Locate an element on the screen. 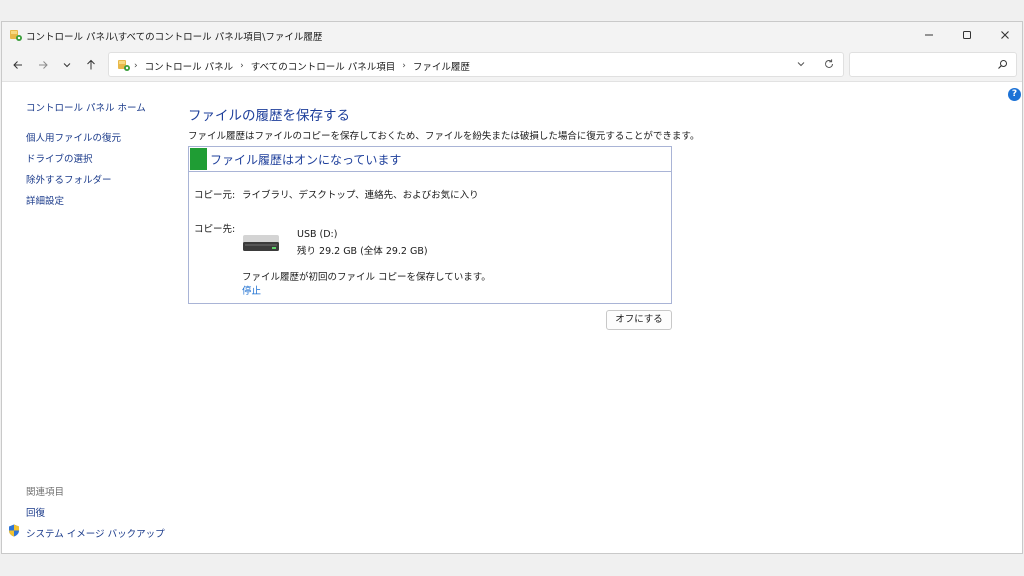 This screenshot has height=576, width=1024. status-message: ファイル履歴が初回のファイル コピーを保存しています。 is located at coordinates (366, 277).